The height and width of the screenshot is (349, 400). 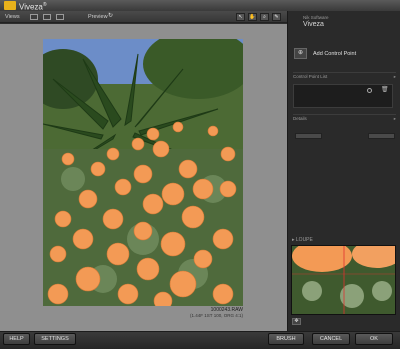 What do you see at coordinates (308, 136) in the screenshot?
I see `details-button-left` at bounding box center [308, 136].